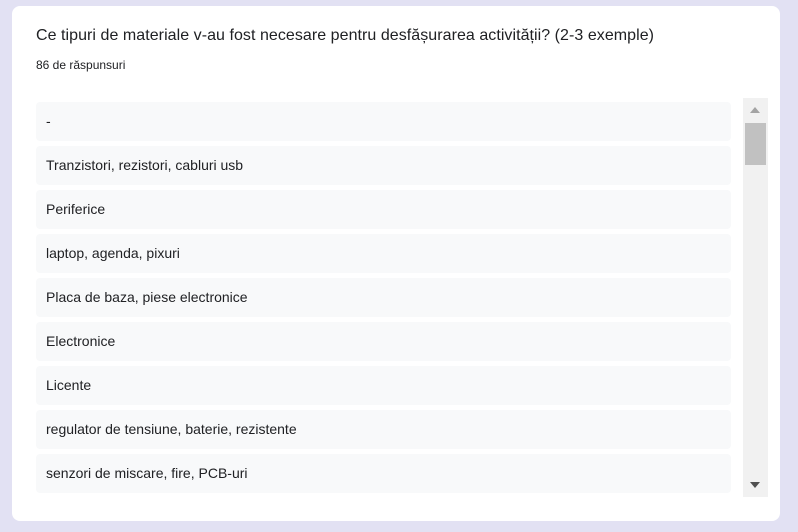 The width and height of the screenshot is (798, 532). I want to click on response-count: 86 de răspunsuri, so click(81, 65).